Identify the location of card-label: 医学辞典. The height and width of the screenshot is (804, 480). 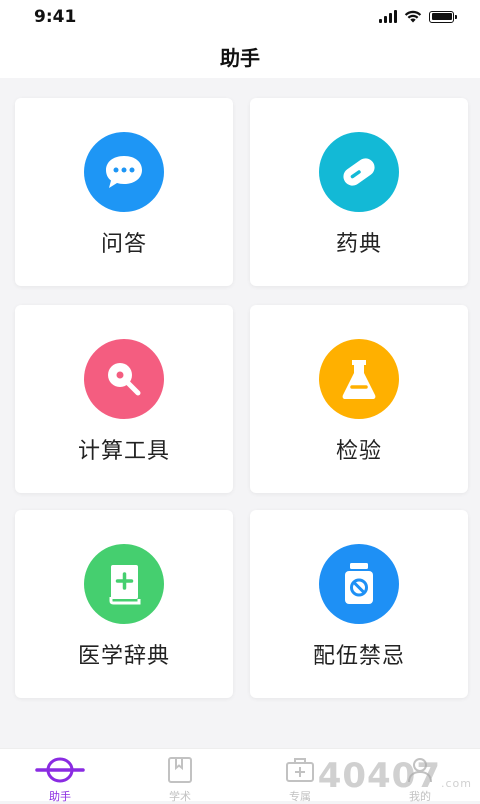
(123, 656).